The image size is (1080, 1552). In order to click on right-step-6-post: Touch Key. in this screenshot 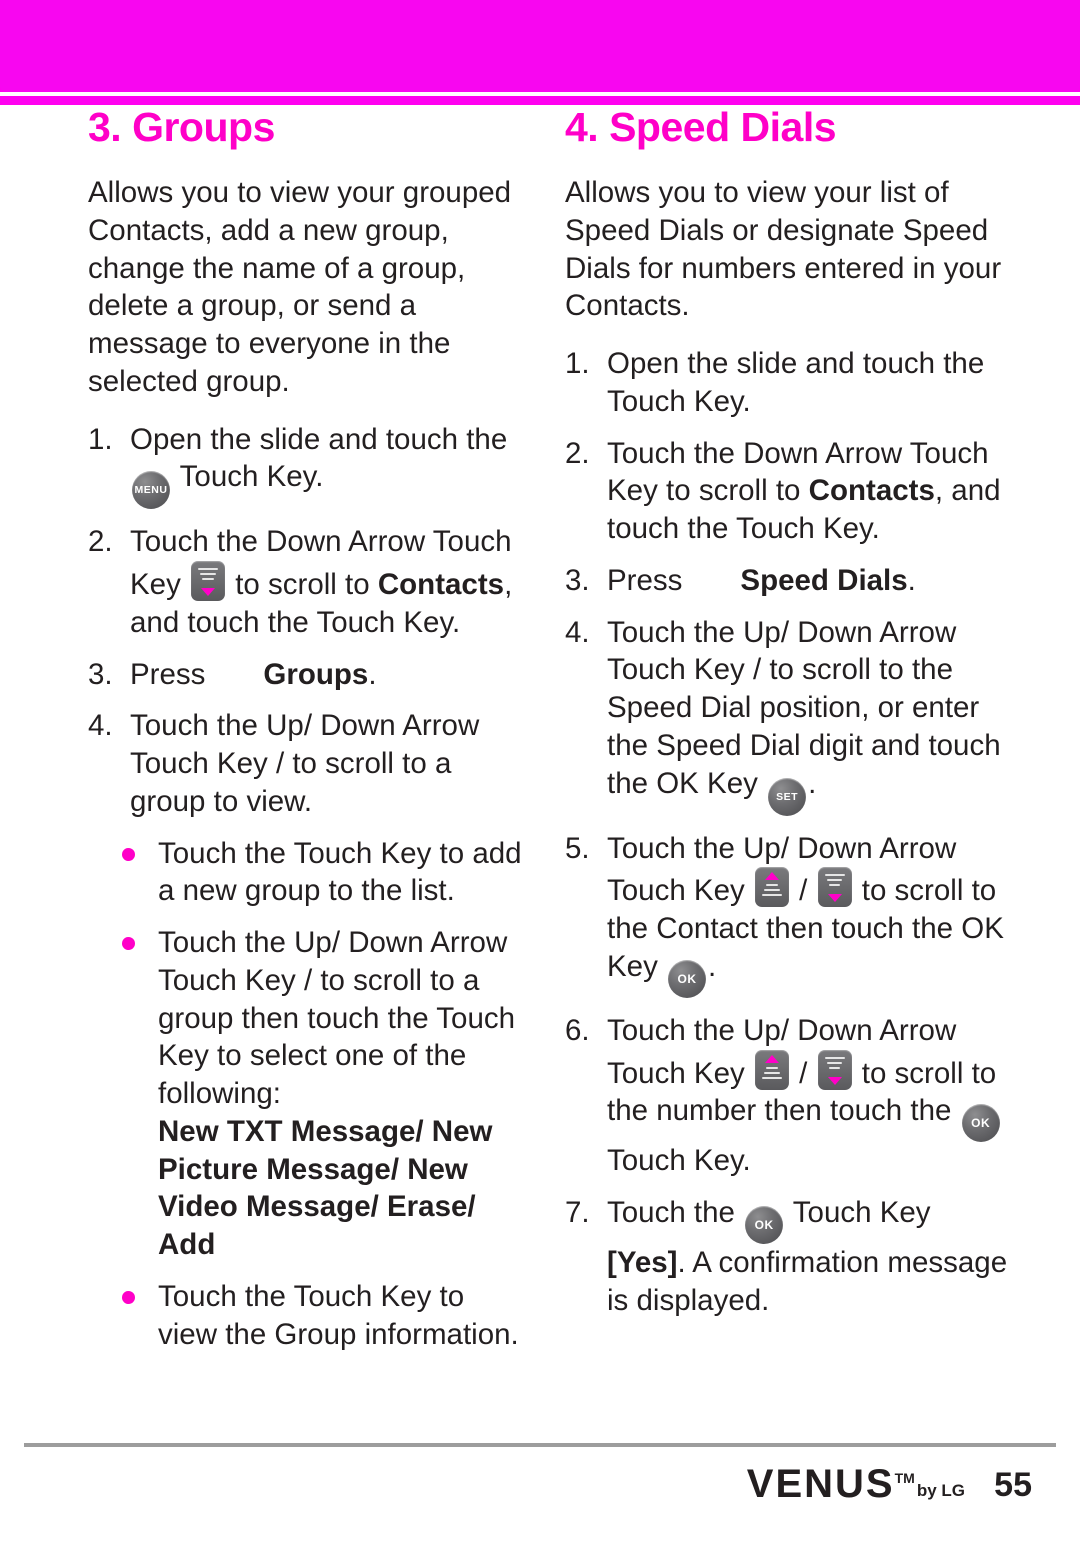, I will do `click(679, 1161)`.